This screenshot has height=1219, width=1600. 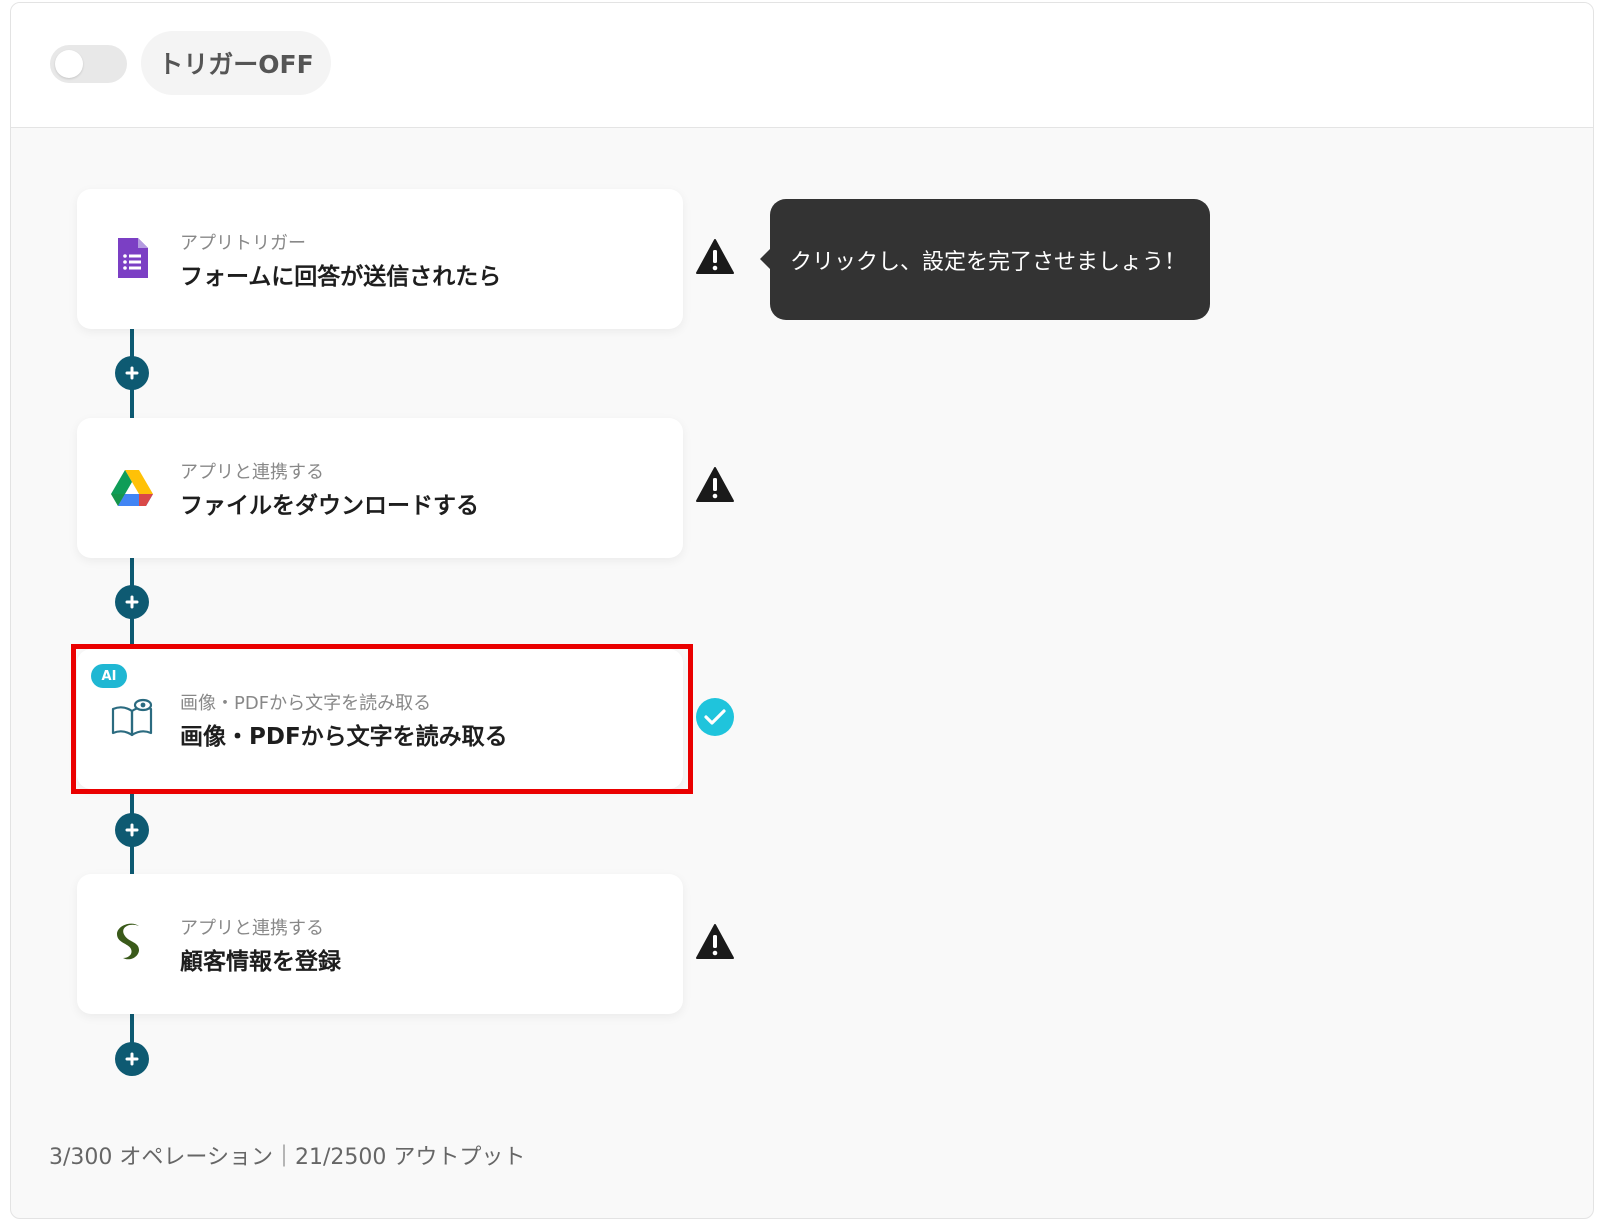 I want to click on step-card-register-customer: アプリと連携する 顧客情報を登録, so click(x=380, y=944).